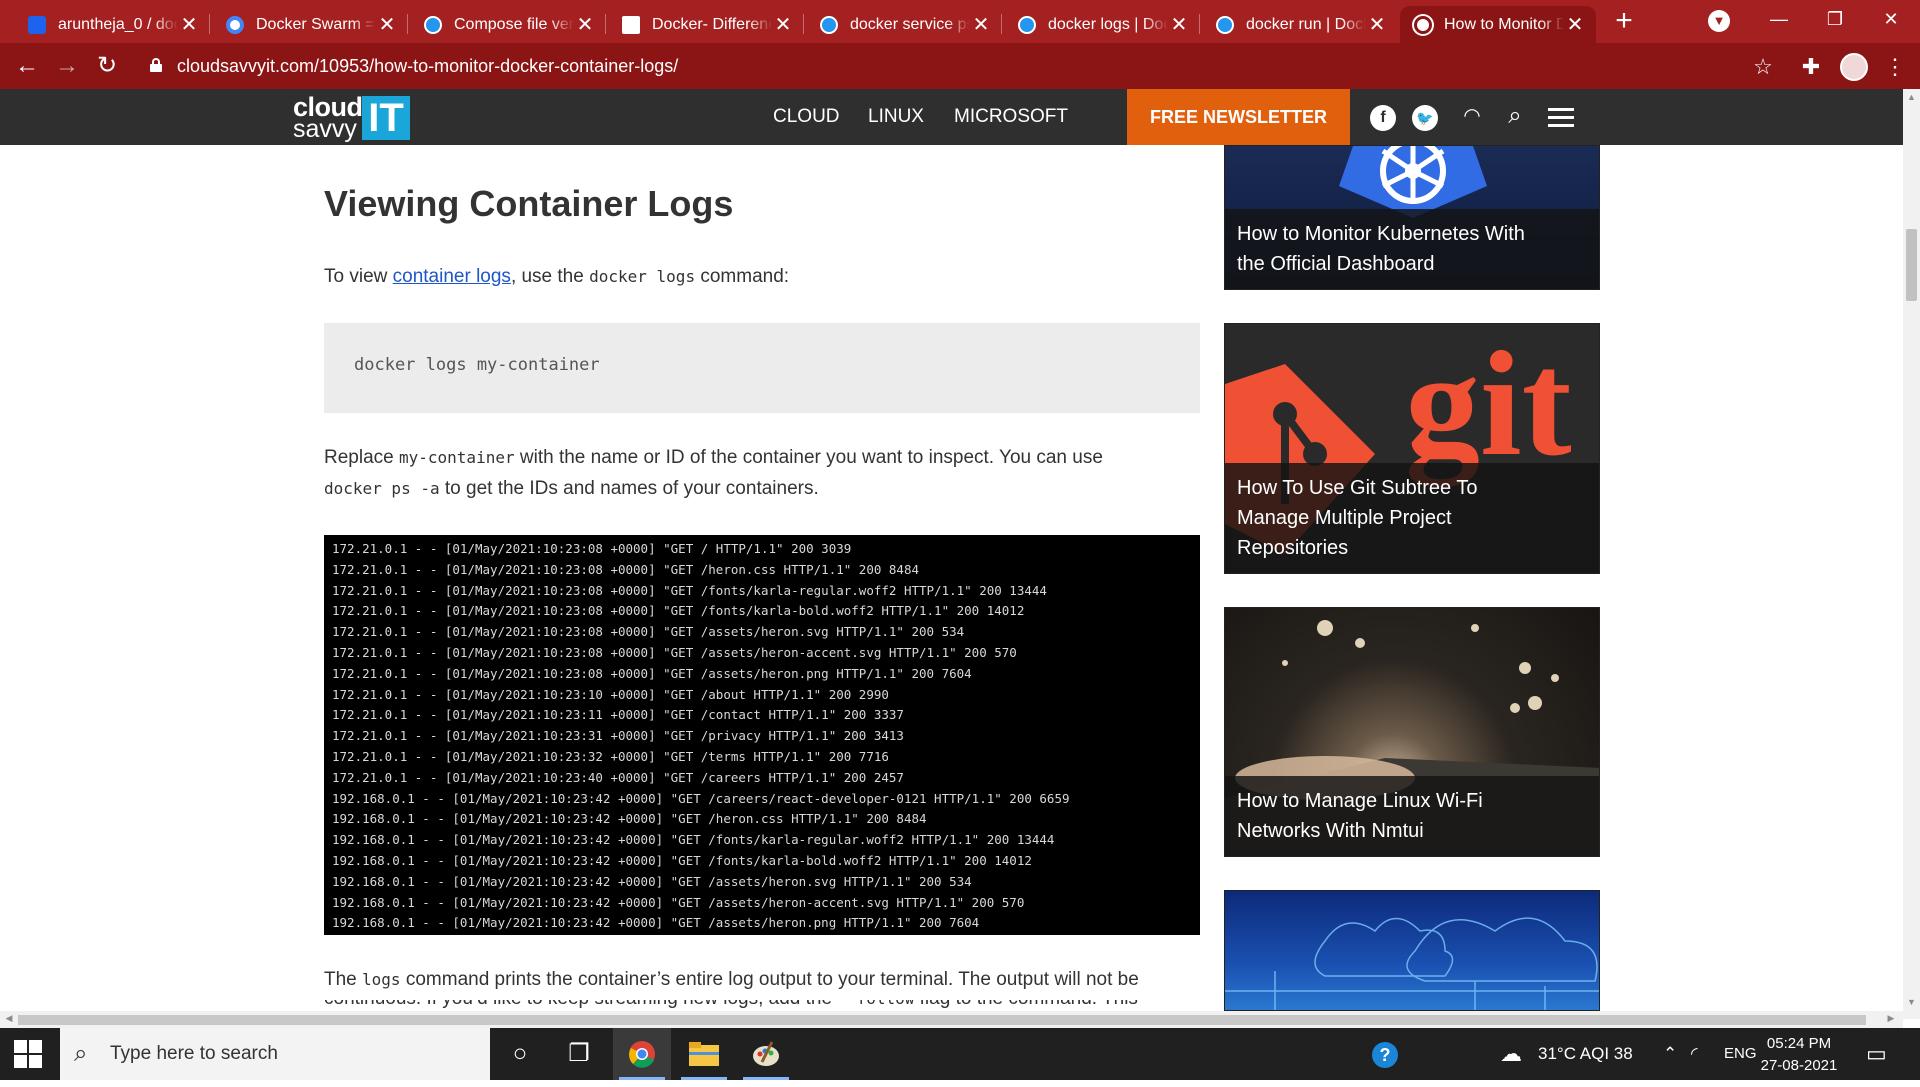 The width and height of the screenshot is (1920, 1087). Describe the element at coordinates (1876, 1054) in the screenshot. I see `notification-icon: ▭` at that location.